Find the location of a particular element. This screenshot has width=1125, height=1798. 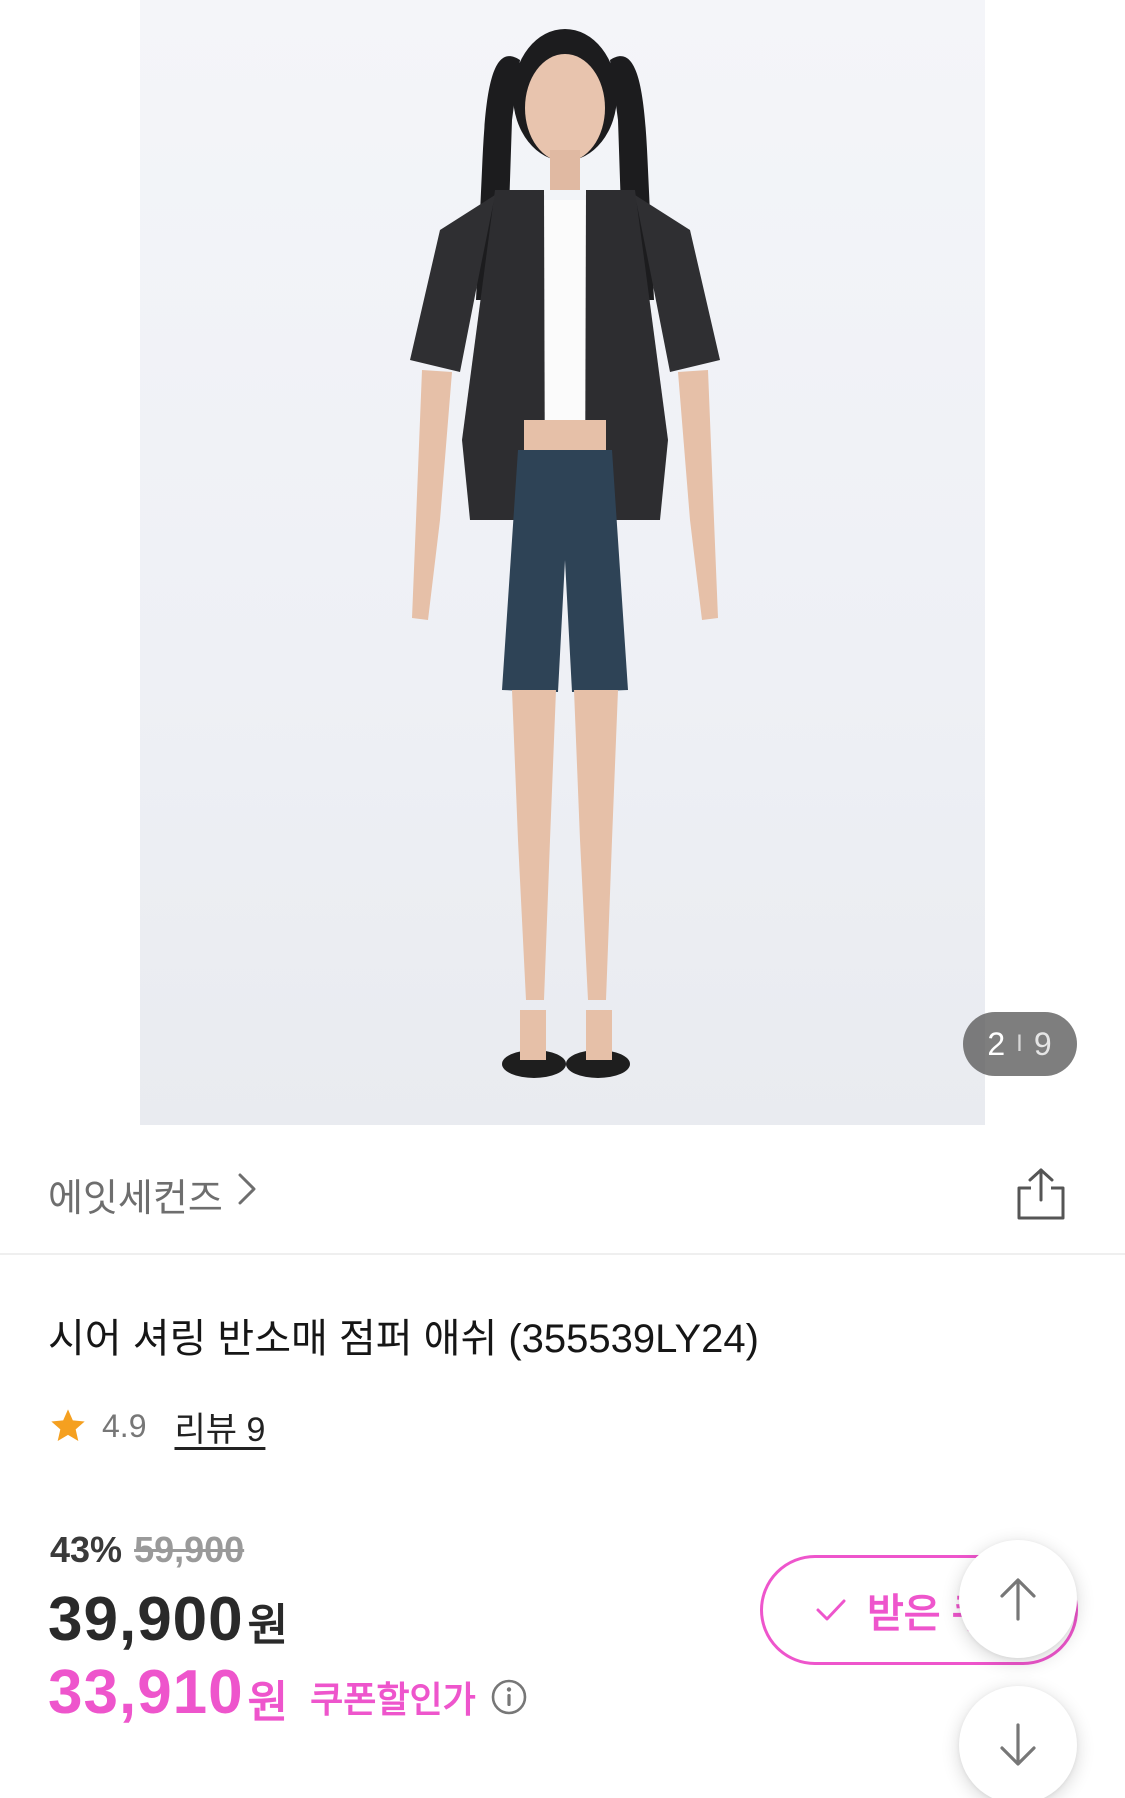

brand-name: 에잇세컨즈 is located at coordinates (135, 1198).